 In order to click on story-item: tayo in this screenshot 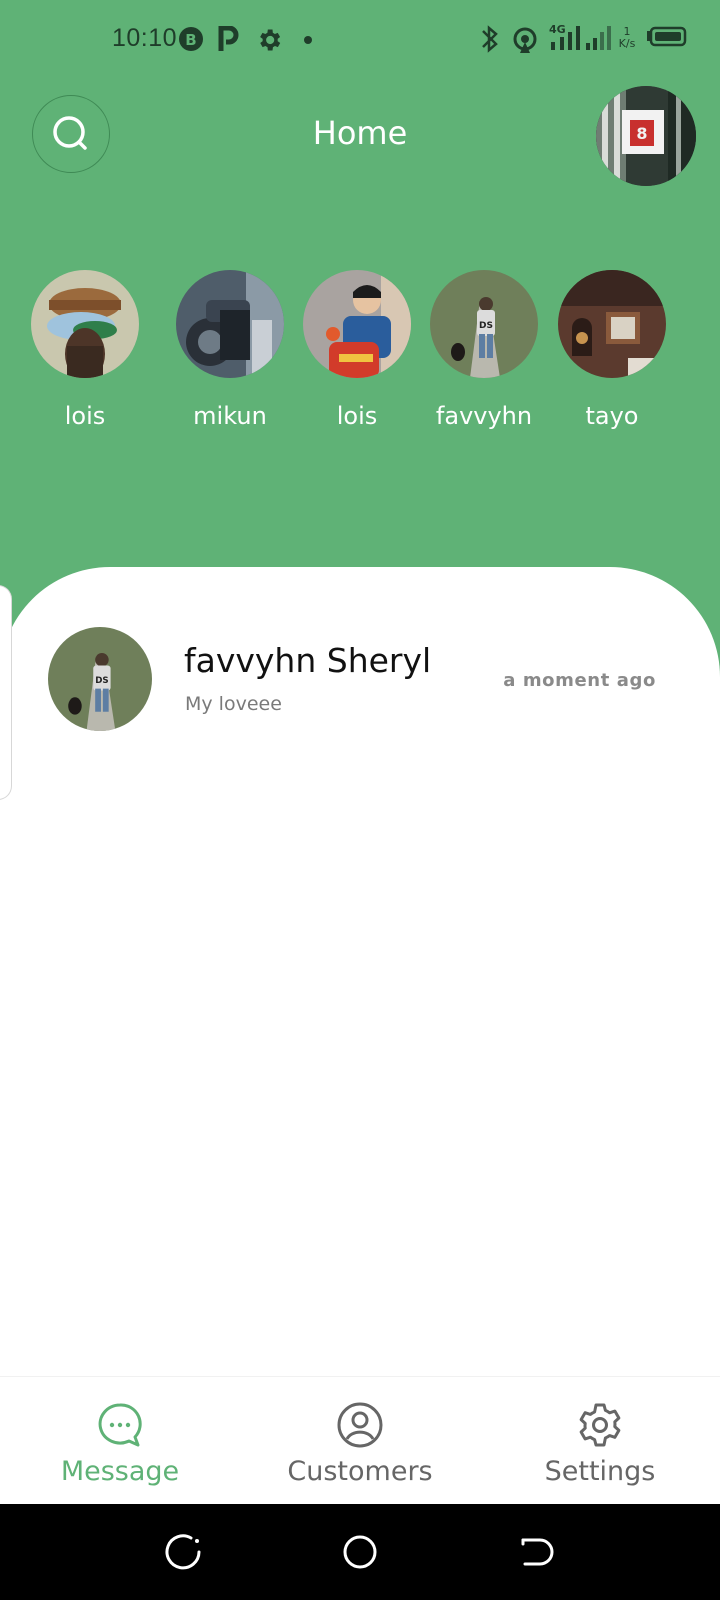, I will do `click(612, 350)`.